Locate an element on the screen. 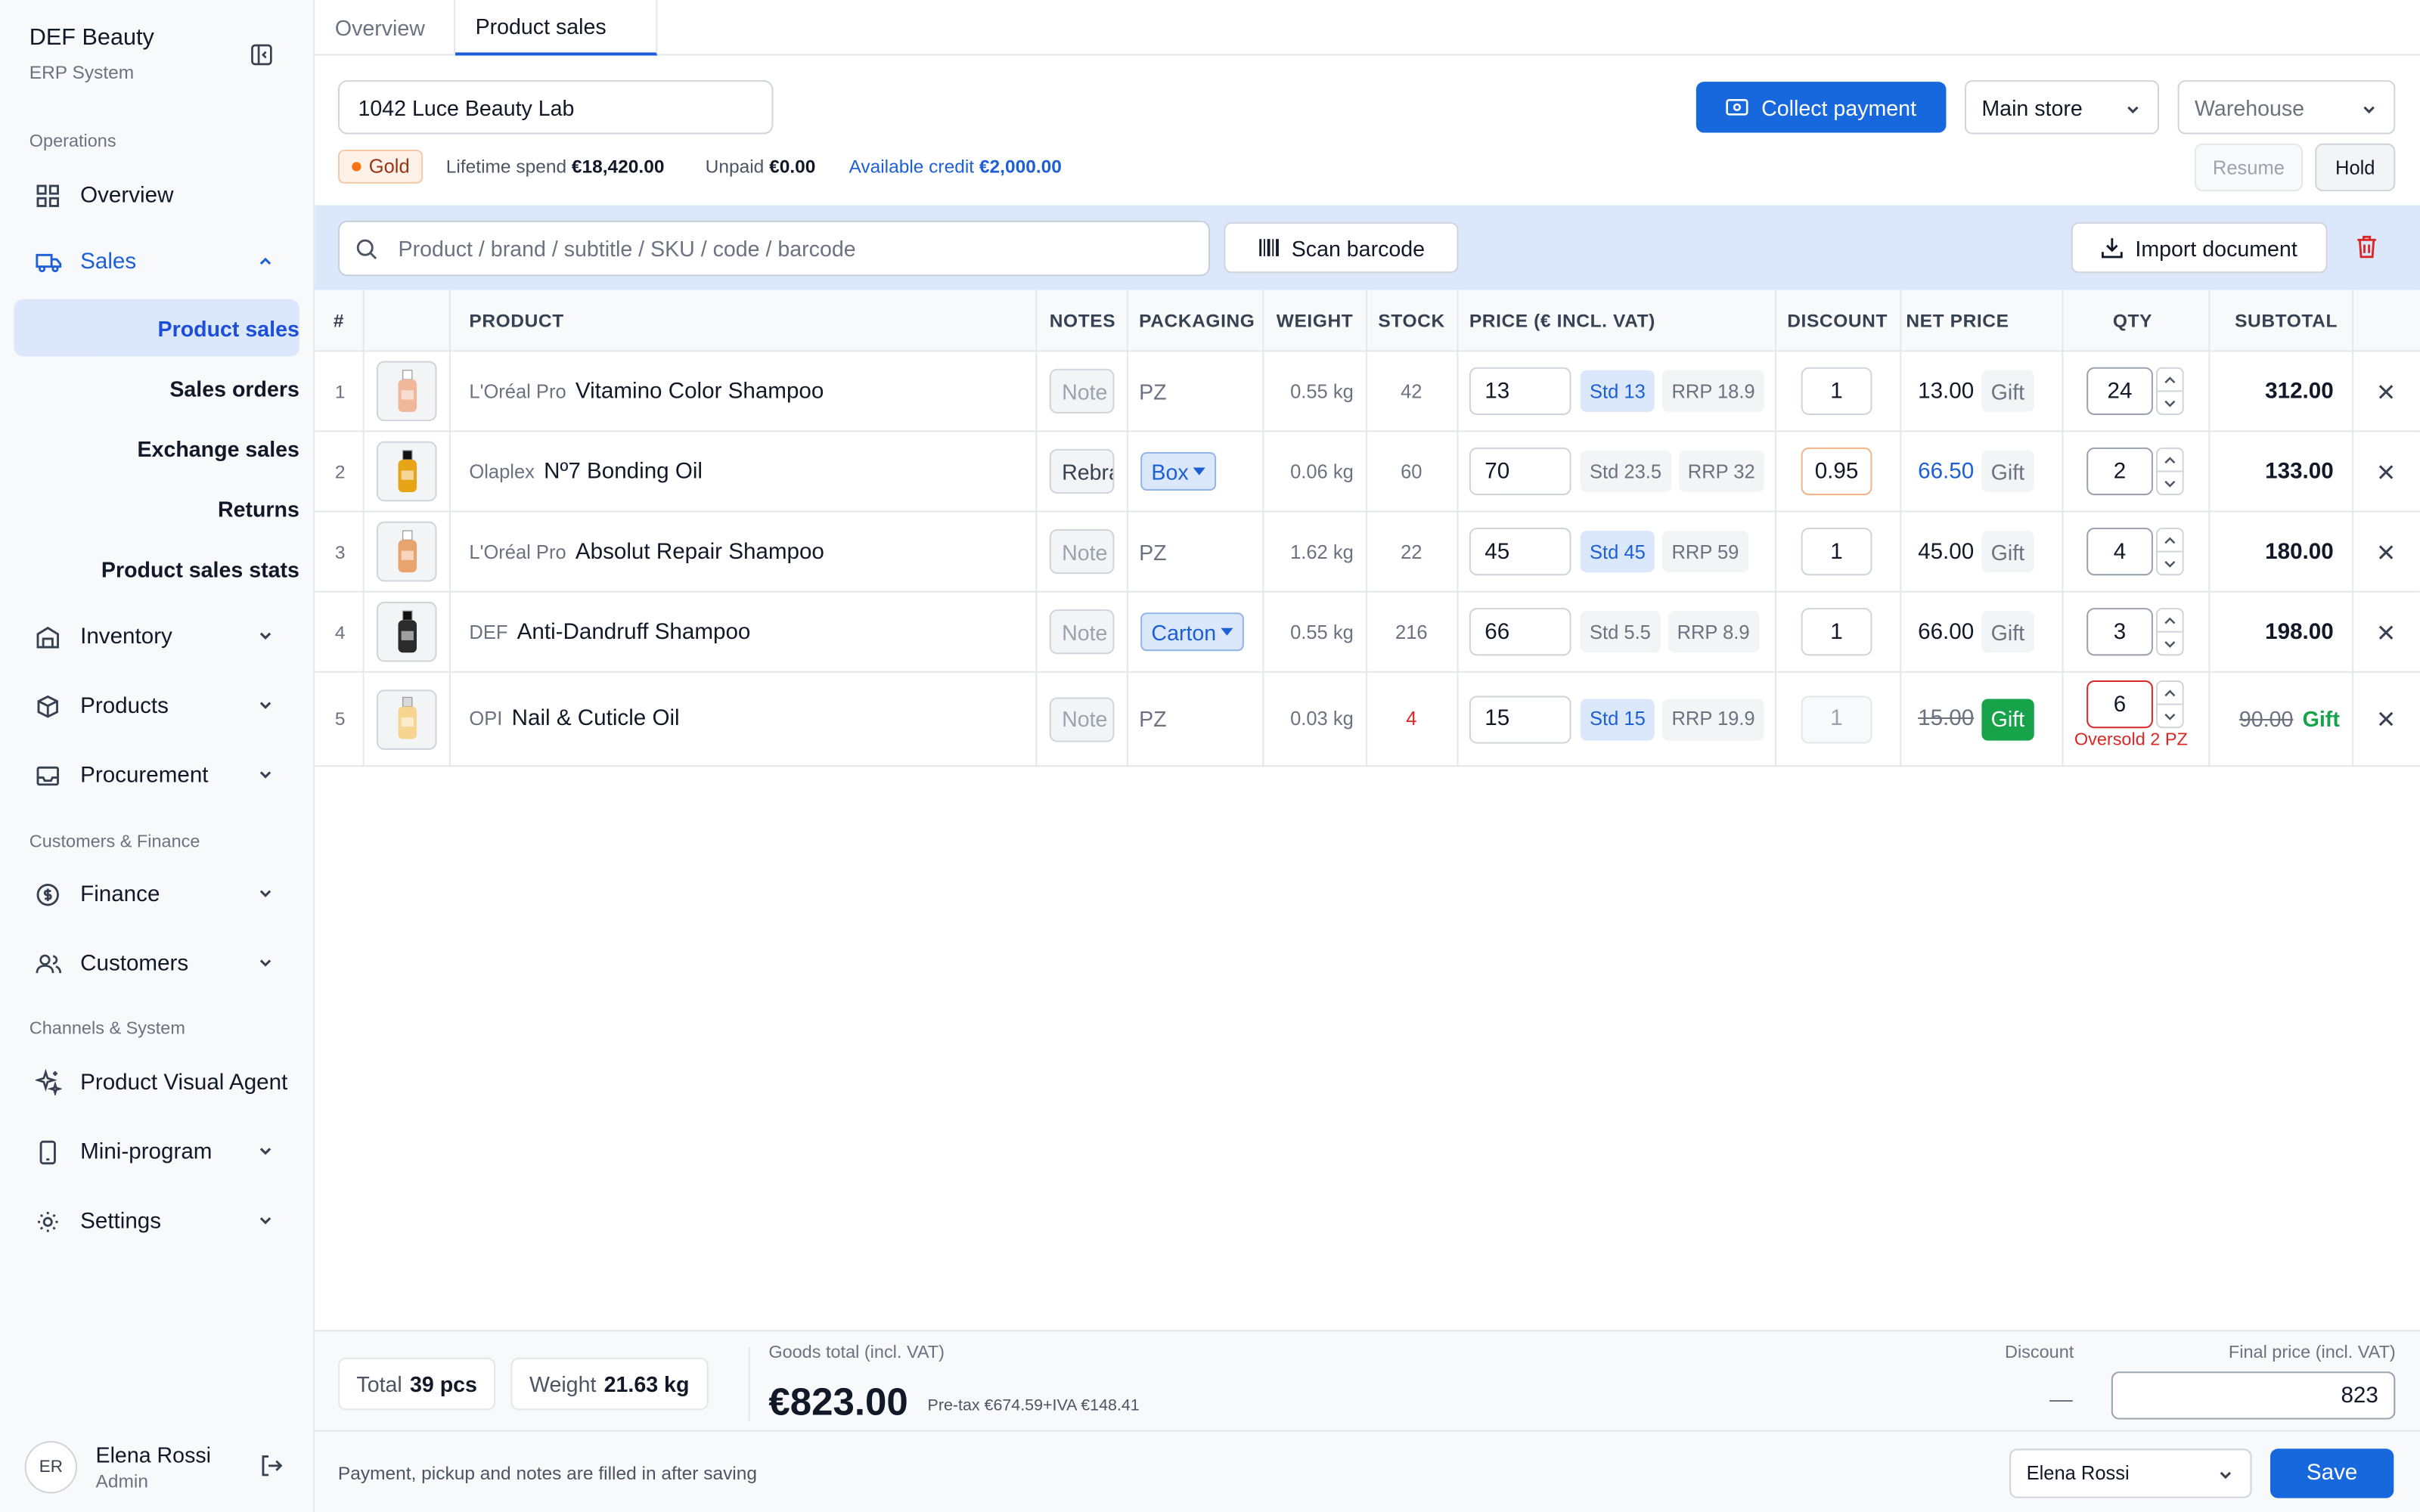  logout-icon is located at coordinates (273, 1467).